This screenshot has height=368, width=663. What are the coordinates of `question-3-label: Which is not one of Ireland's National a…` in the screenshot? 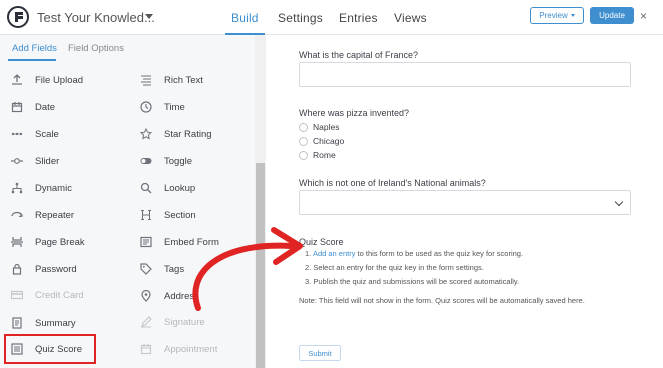 It's located at (392, 183).